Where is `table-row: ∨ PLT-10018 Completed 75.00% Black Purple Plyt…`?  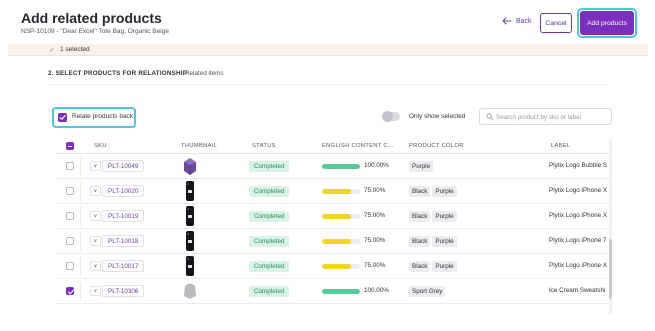 table-row: ∨ PLT-10018 Completed 75.00% Black Purple Plyt… is located at coordinates (334, 241).